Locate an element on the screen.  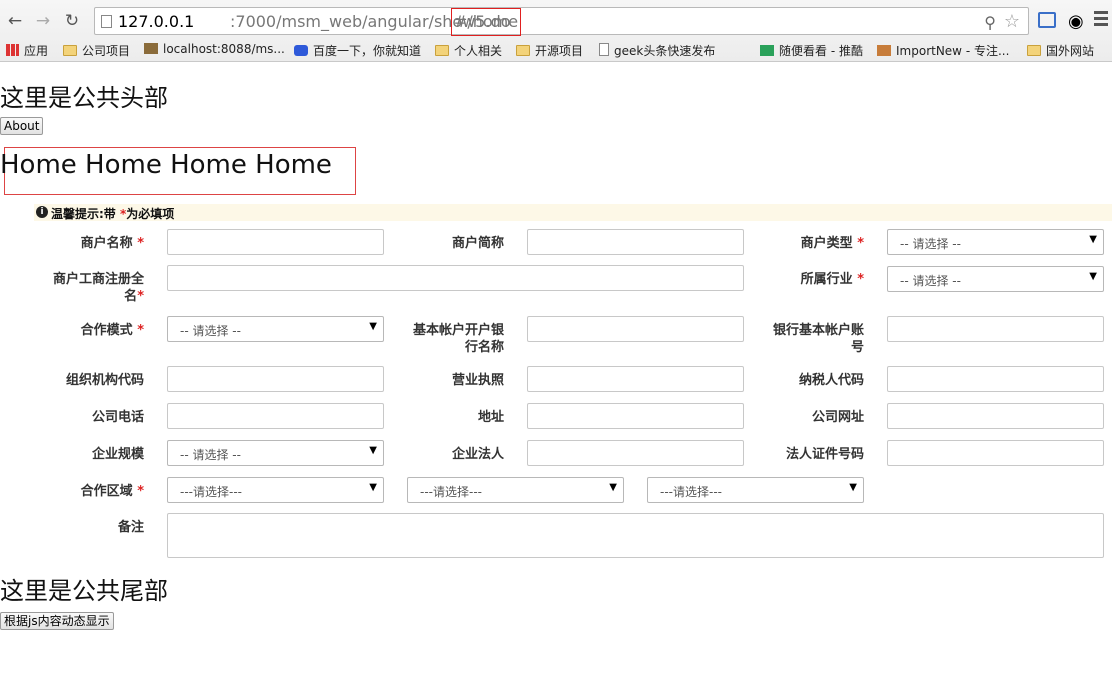
url-hash: #/home is located at coordinates (486, 21).